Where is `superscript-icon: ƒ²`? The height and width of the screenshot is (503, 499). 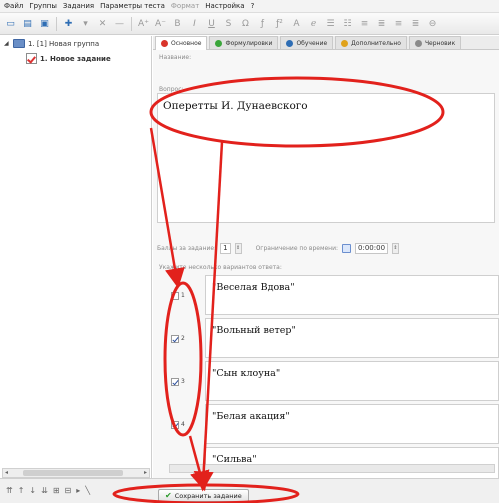
superscript-icon: ƒ² is located at coordinates (279, 23).